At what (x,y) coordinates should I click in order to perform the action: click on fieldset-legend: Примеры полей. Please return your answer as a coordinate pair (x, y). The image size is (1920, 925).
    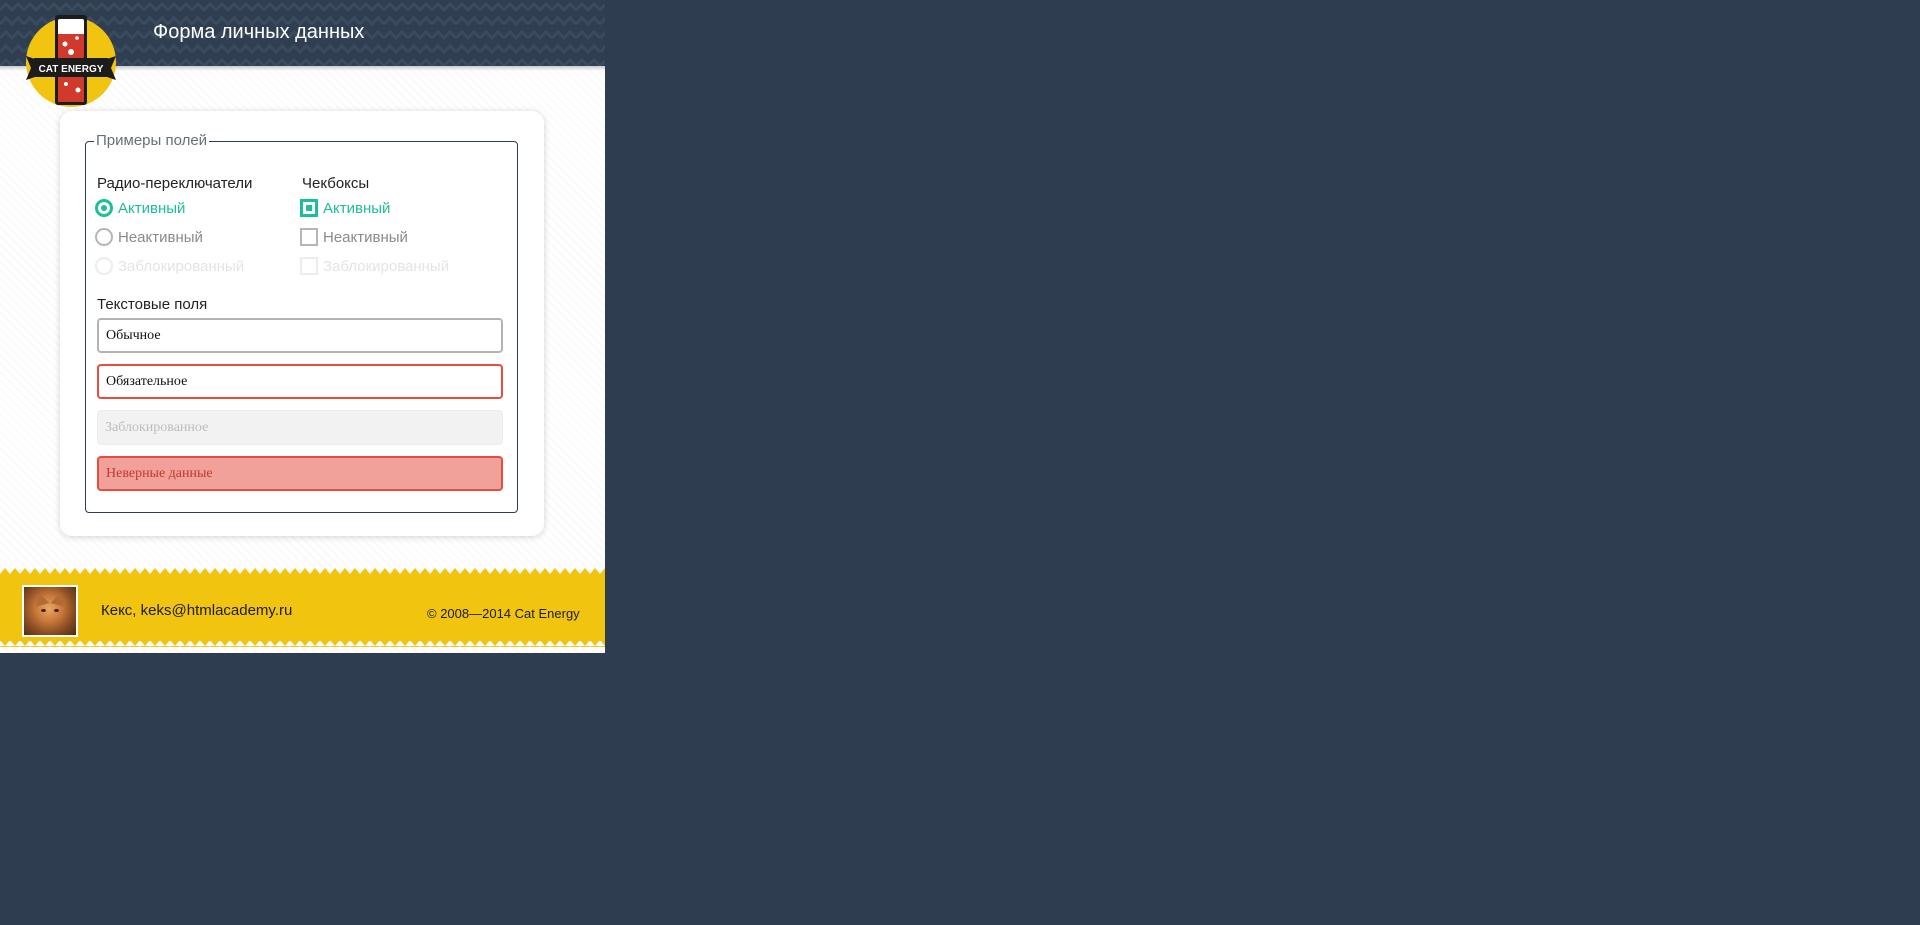
    Looking at the image, I should click on (152, 141).